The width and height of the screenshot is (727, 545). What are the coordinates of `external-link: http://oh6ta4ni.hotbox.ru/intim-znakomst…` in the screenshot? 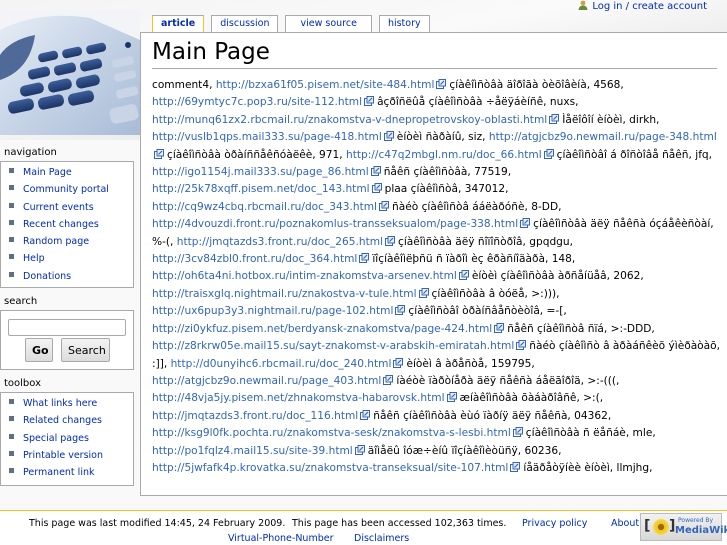 It's located at (304, 276).